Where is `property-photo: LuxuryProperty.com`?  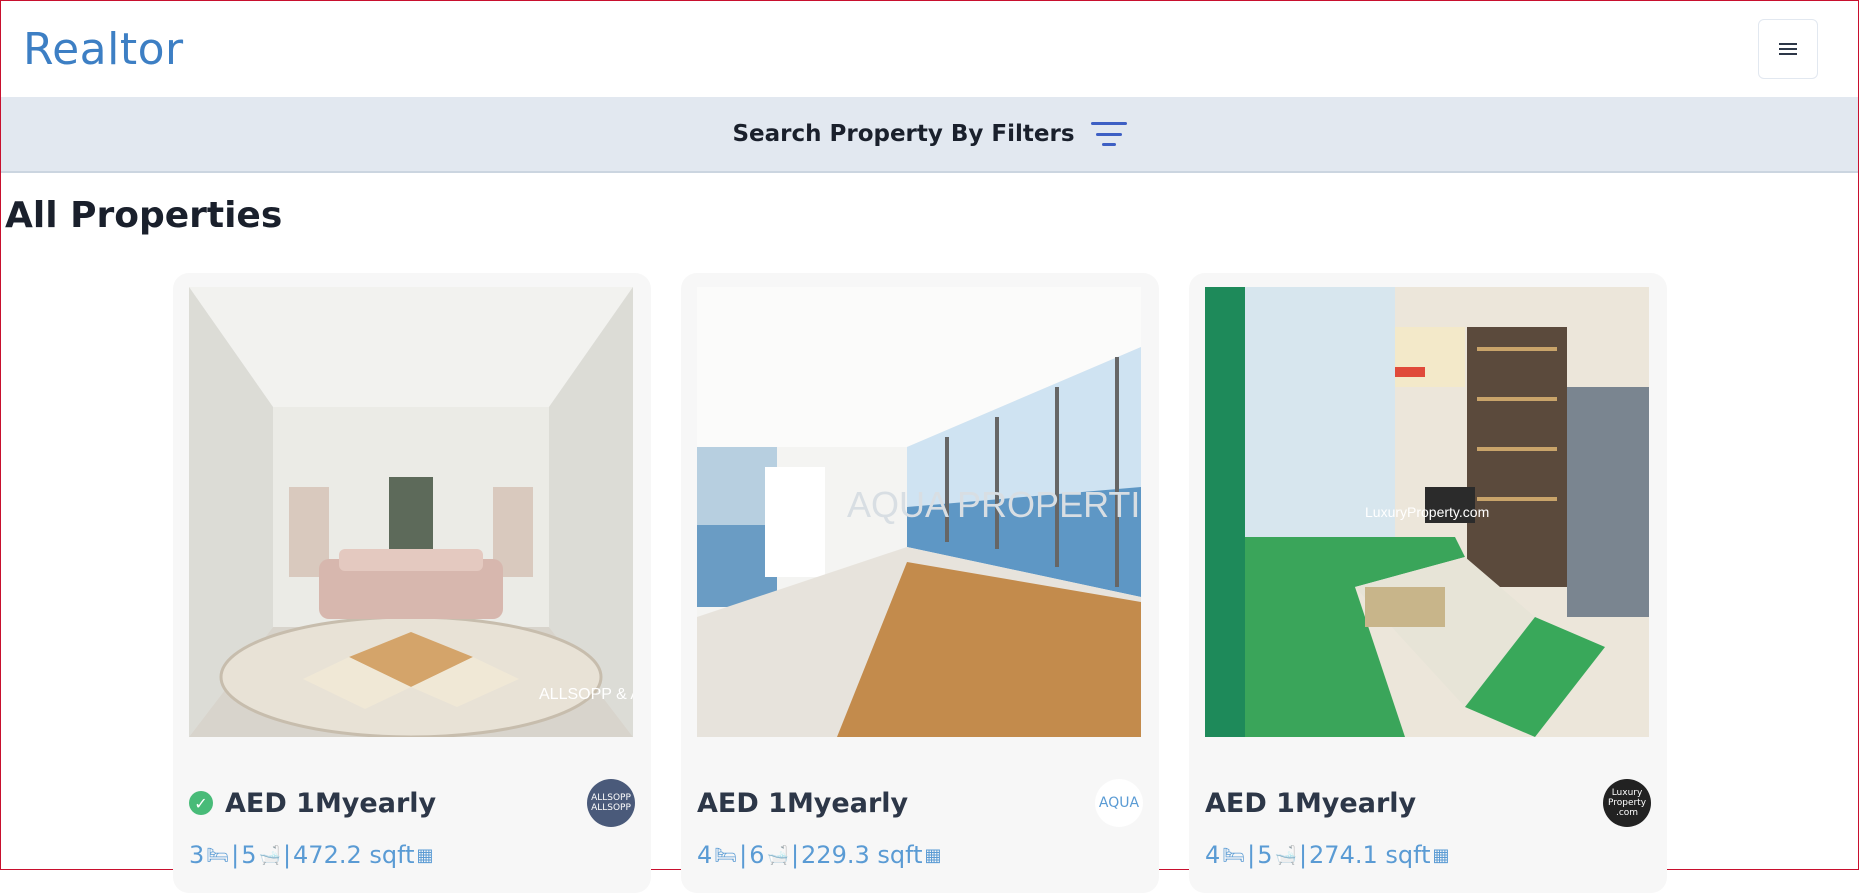 property-photo: LuxuryProperty.com is located at coordinates (1427, 512).